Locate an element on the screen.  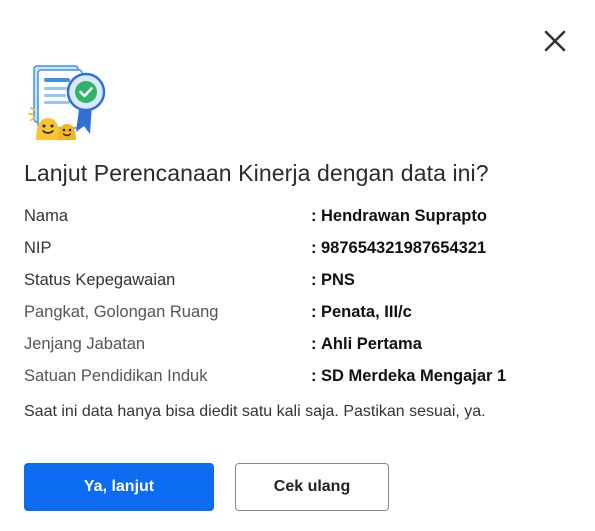
info-value: Penata, III/c is located at coordinates (366, 312).